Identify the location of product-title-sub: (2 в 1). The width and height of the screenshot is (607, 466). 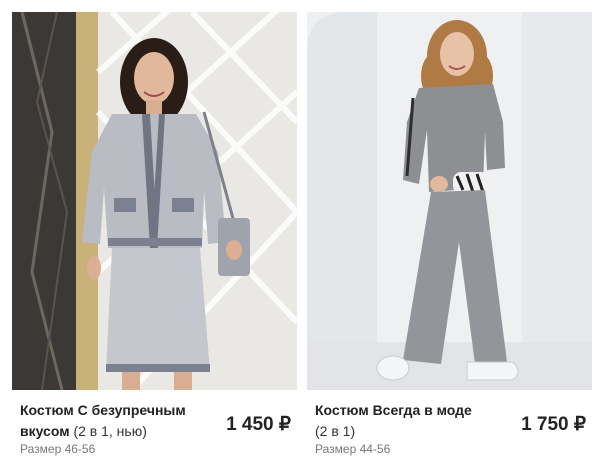
(335, 431).